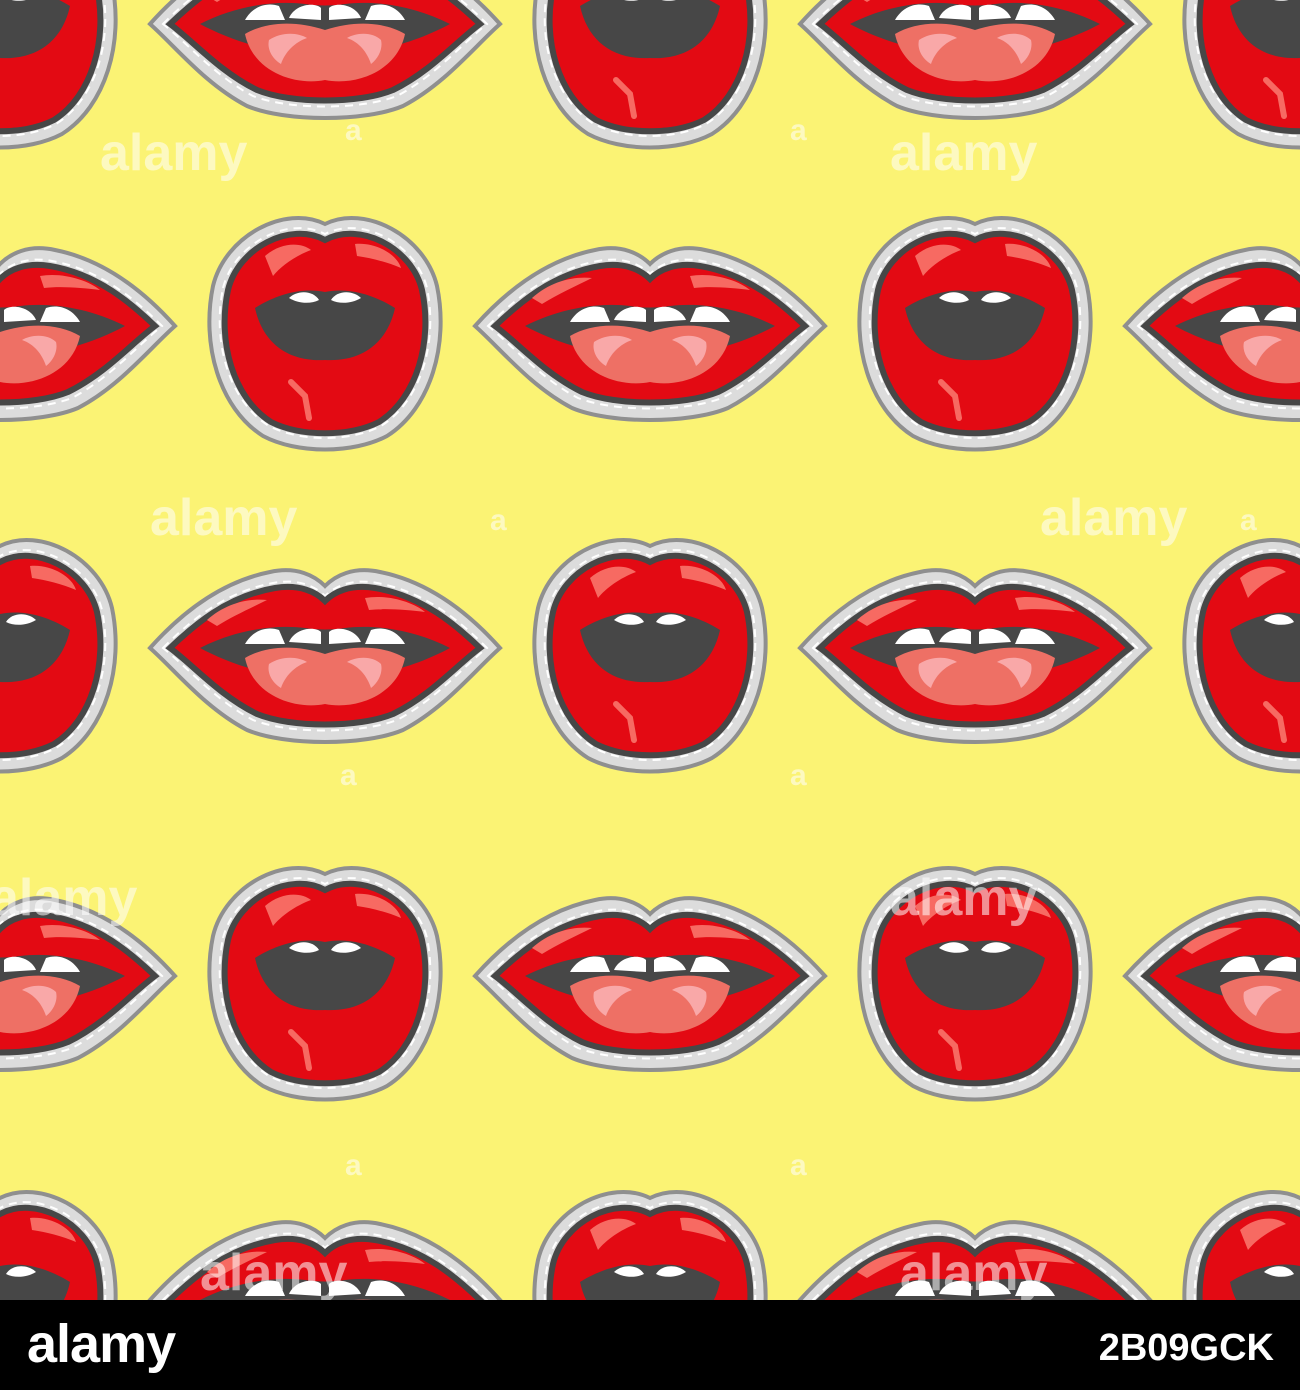 This screenshot has height=1390, width=1300. Describe the element at coordinates (1186, 1348) in the screenshot. I see `image-id-label: 2B09GCK` at that location.